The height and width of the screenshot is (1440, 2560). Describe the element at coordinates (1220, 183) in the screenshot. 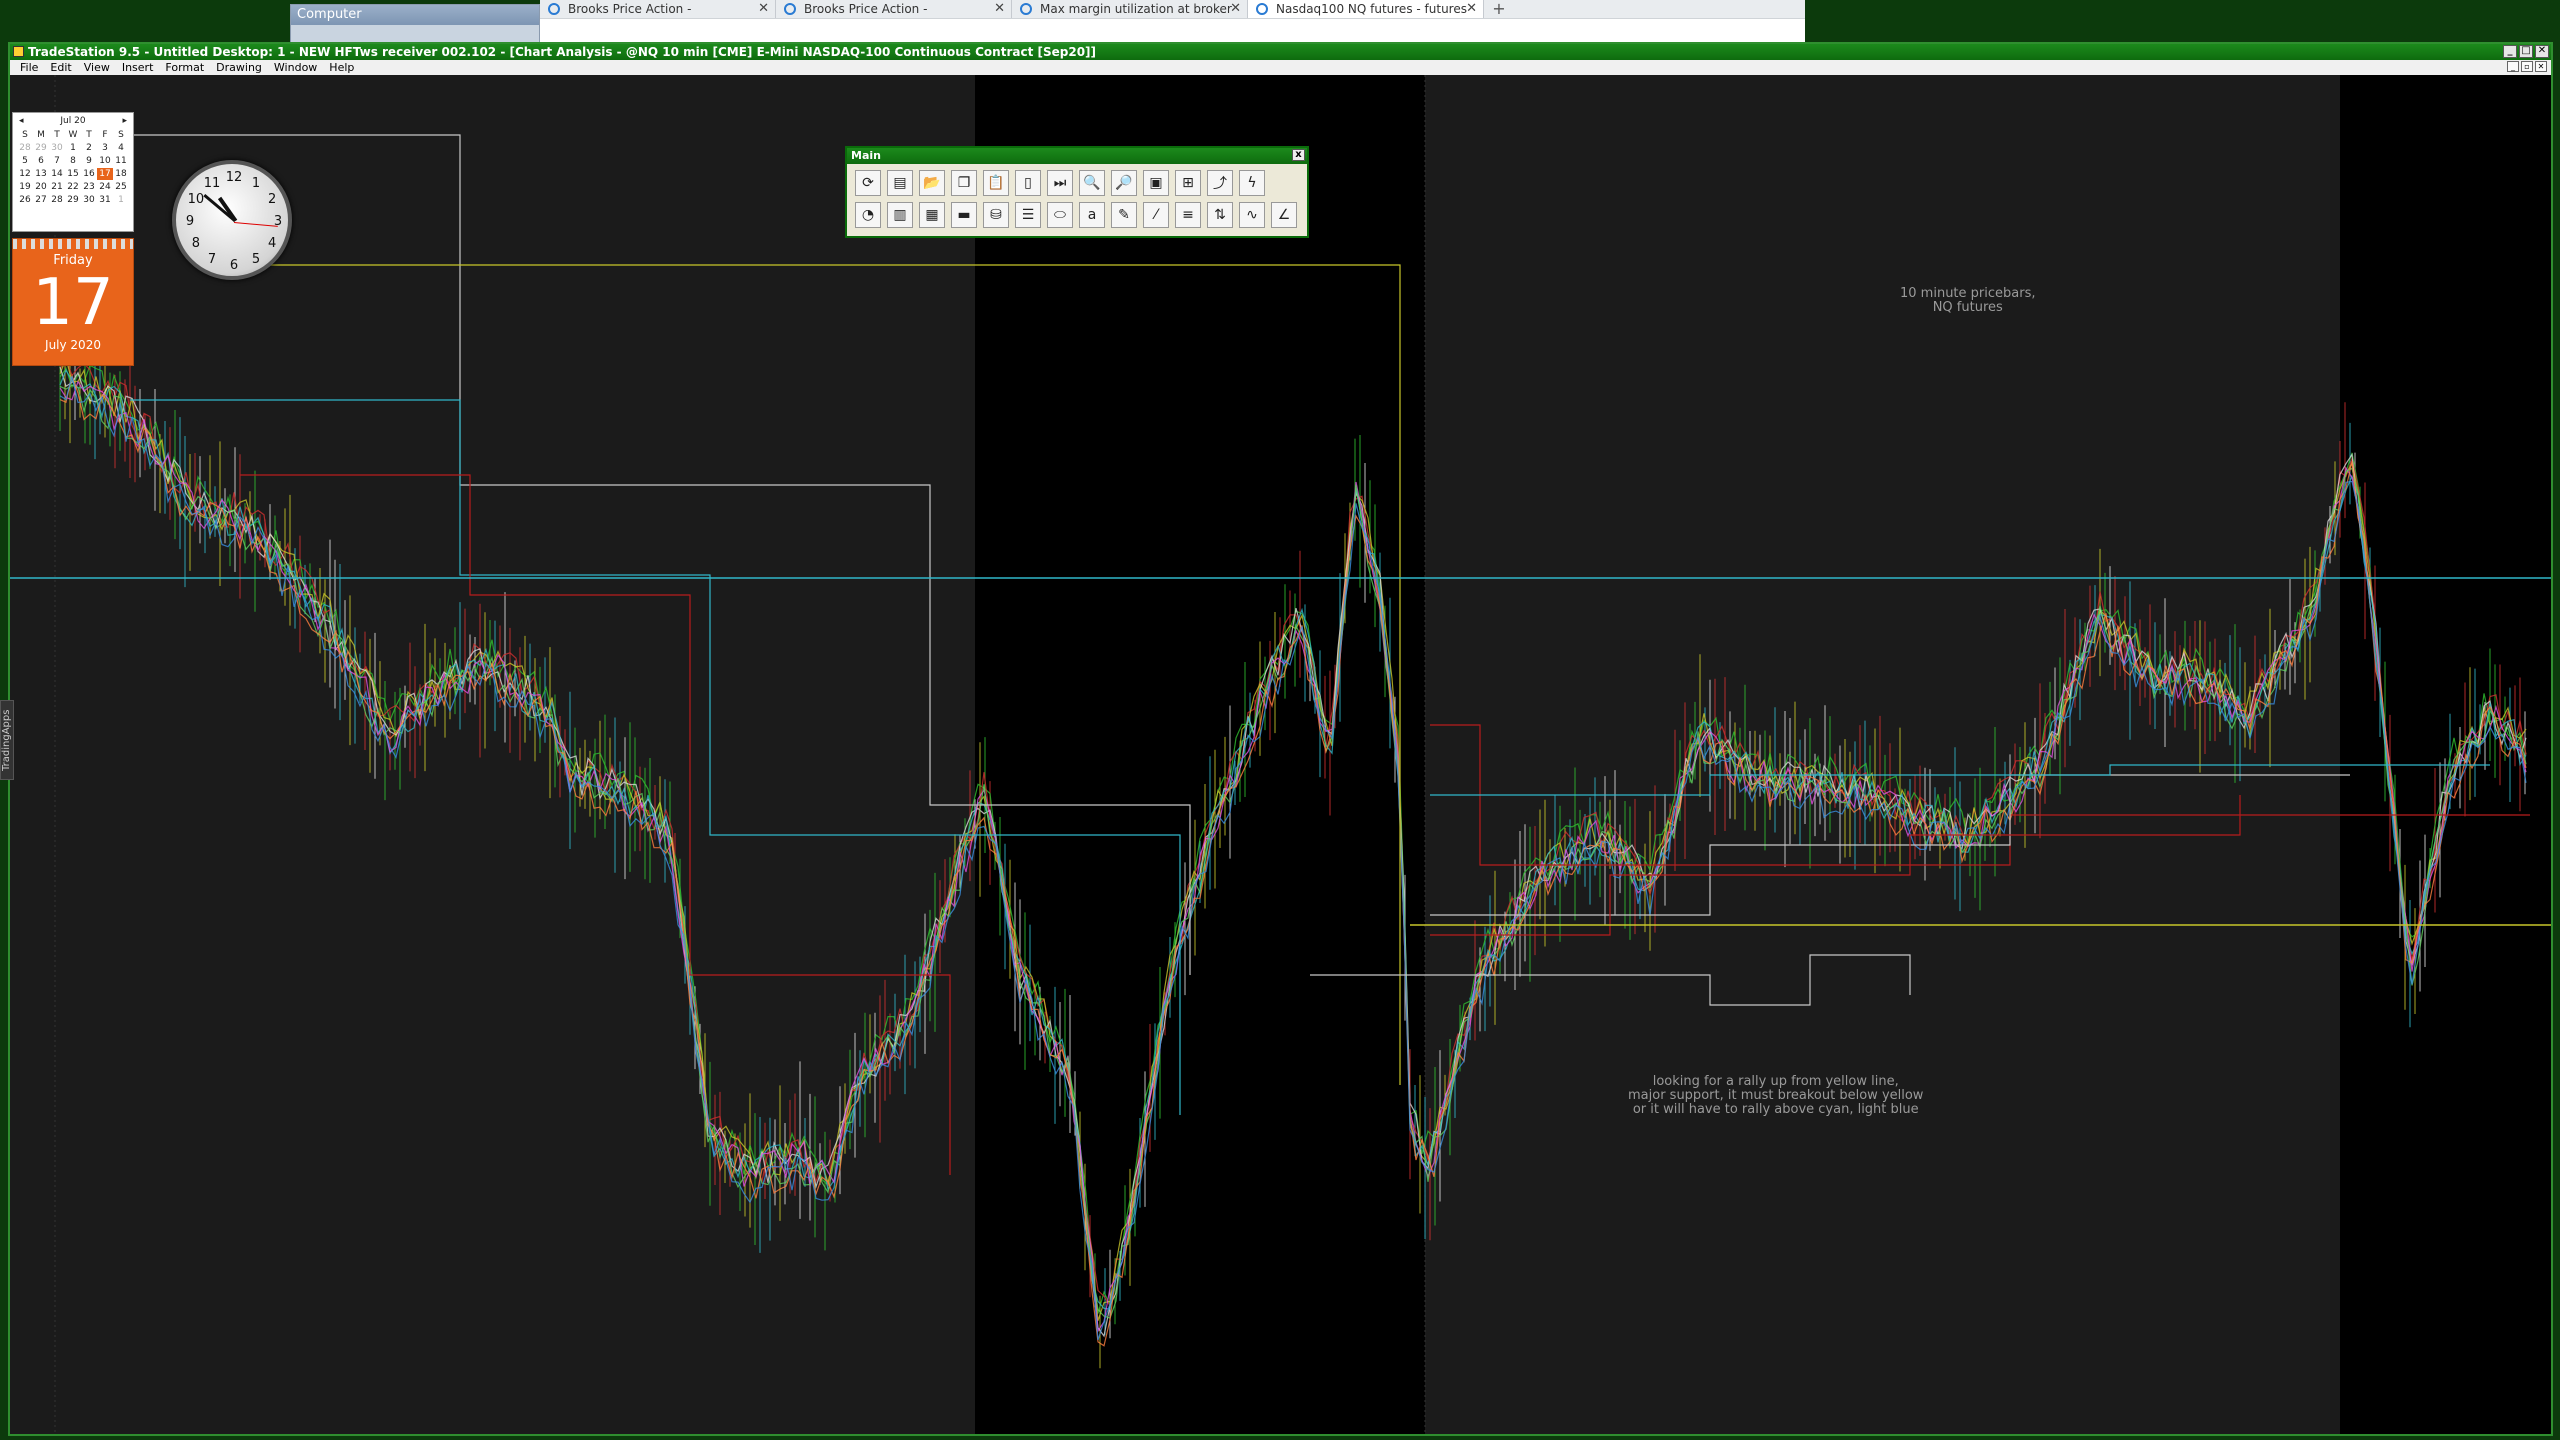

I see `curve-line-icon: ⤴` at that location.